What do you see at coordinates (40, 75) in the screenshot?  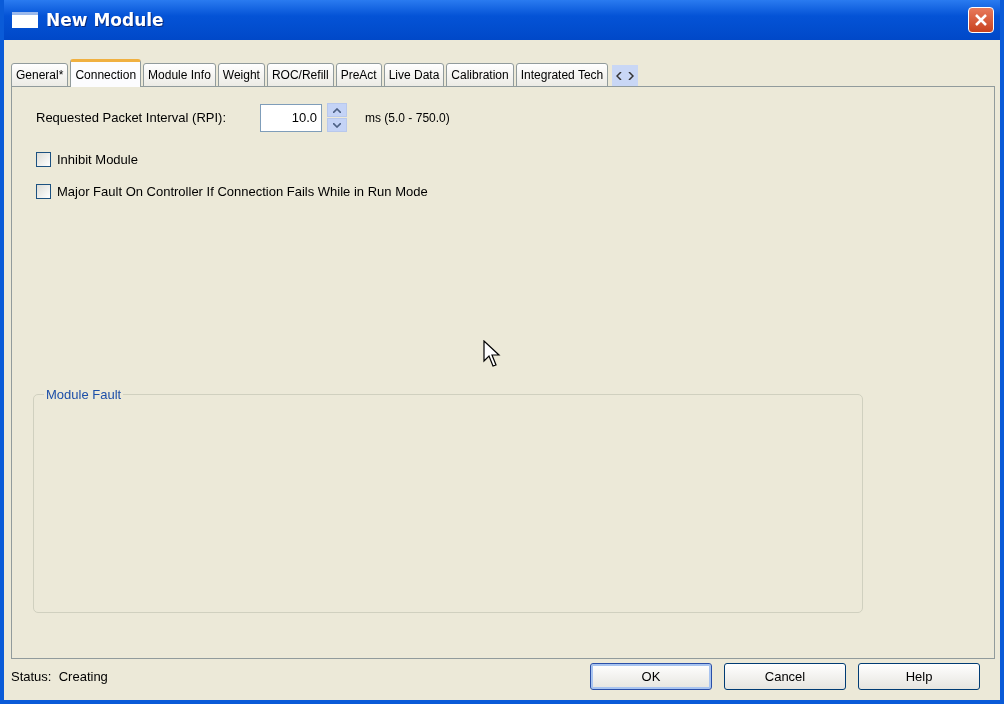 I see `tab: General*` at bounding box center [40, 75].